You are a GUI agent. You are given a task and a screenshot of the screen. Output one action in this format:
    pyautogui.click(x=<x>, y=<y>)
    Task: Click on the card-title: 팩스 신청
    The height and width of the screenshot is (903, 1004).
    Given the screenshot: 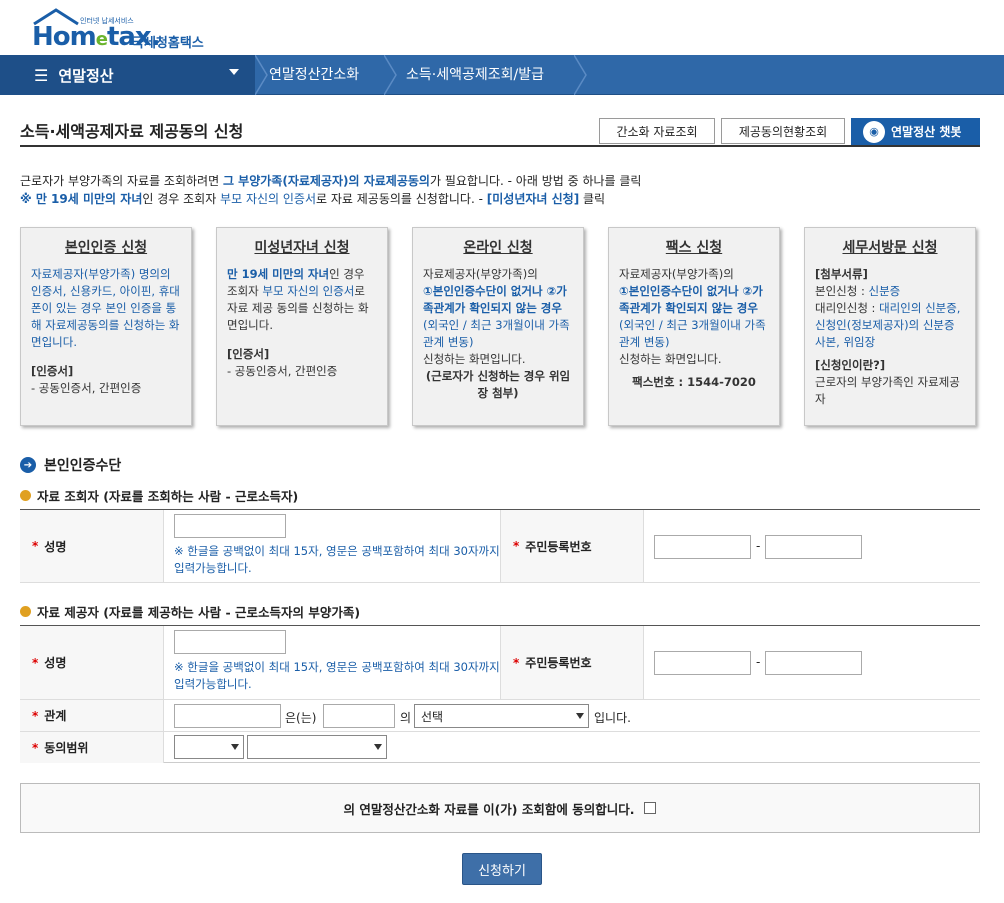 What is the action you would take?
    pyautogui.click(x=694, y=248)
    